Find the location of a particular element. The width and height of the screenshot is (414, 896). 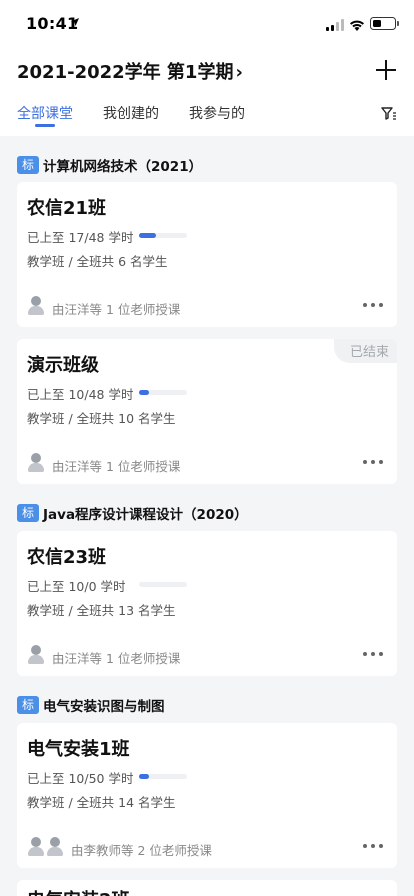

class-meta: 教学班 / 全班共 14 名学生 is located at coordinates (101, 802).